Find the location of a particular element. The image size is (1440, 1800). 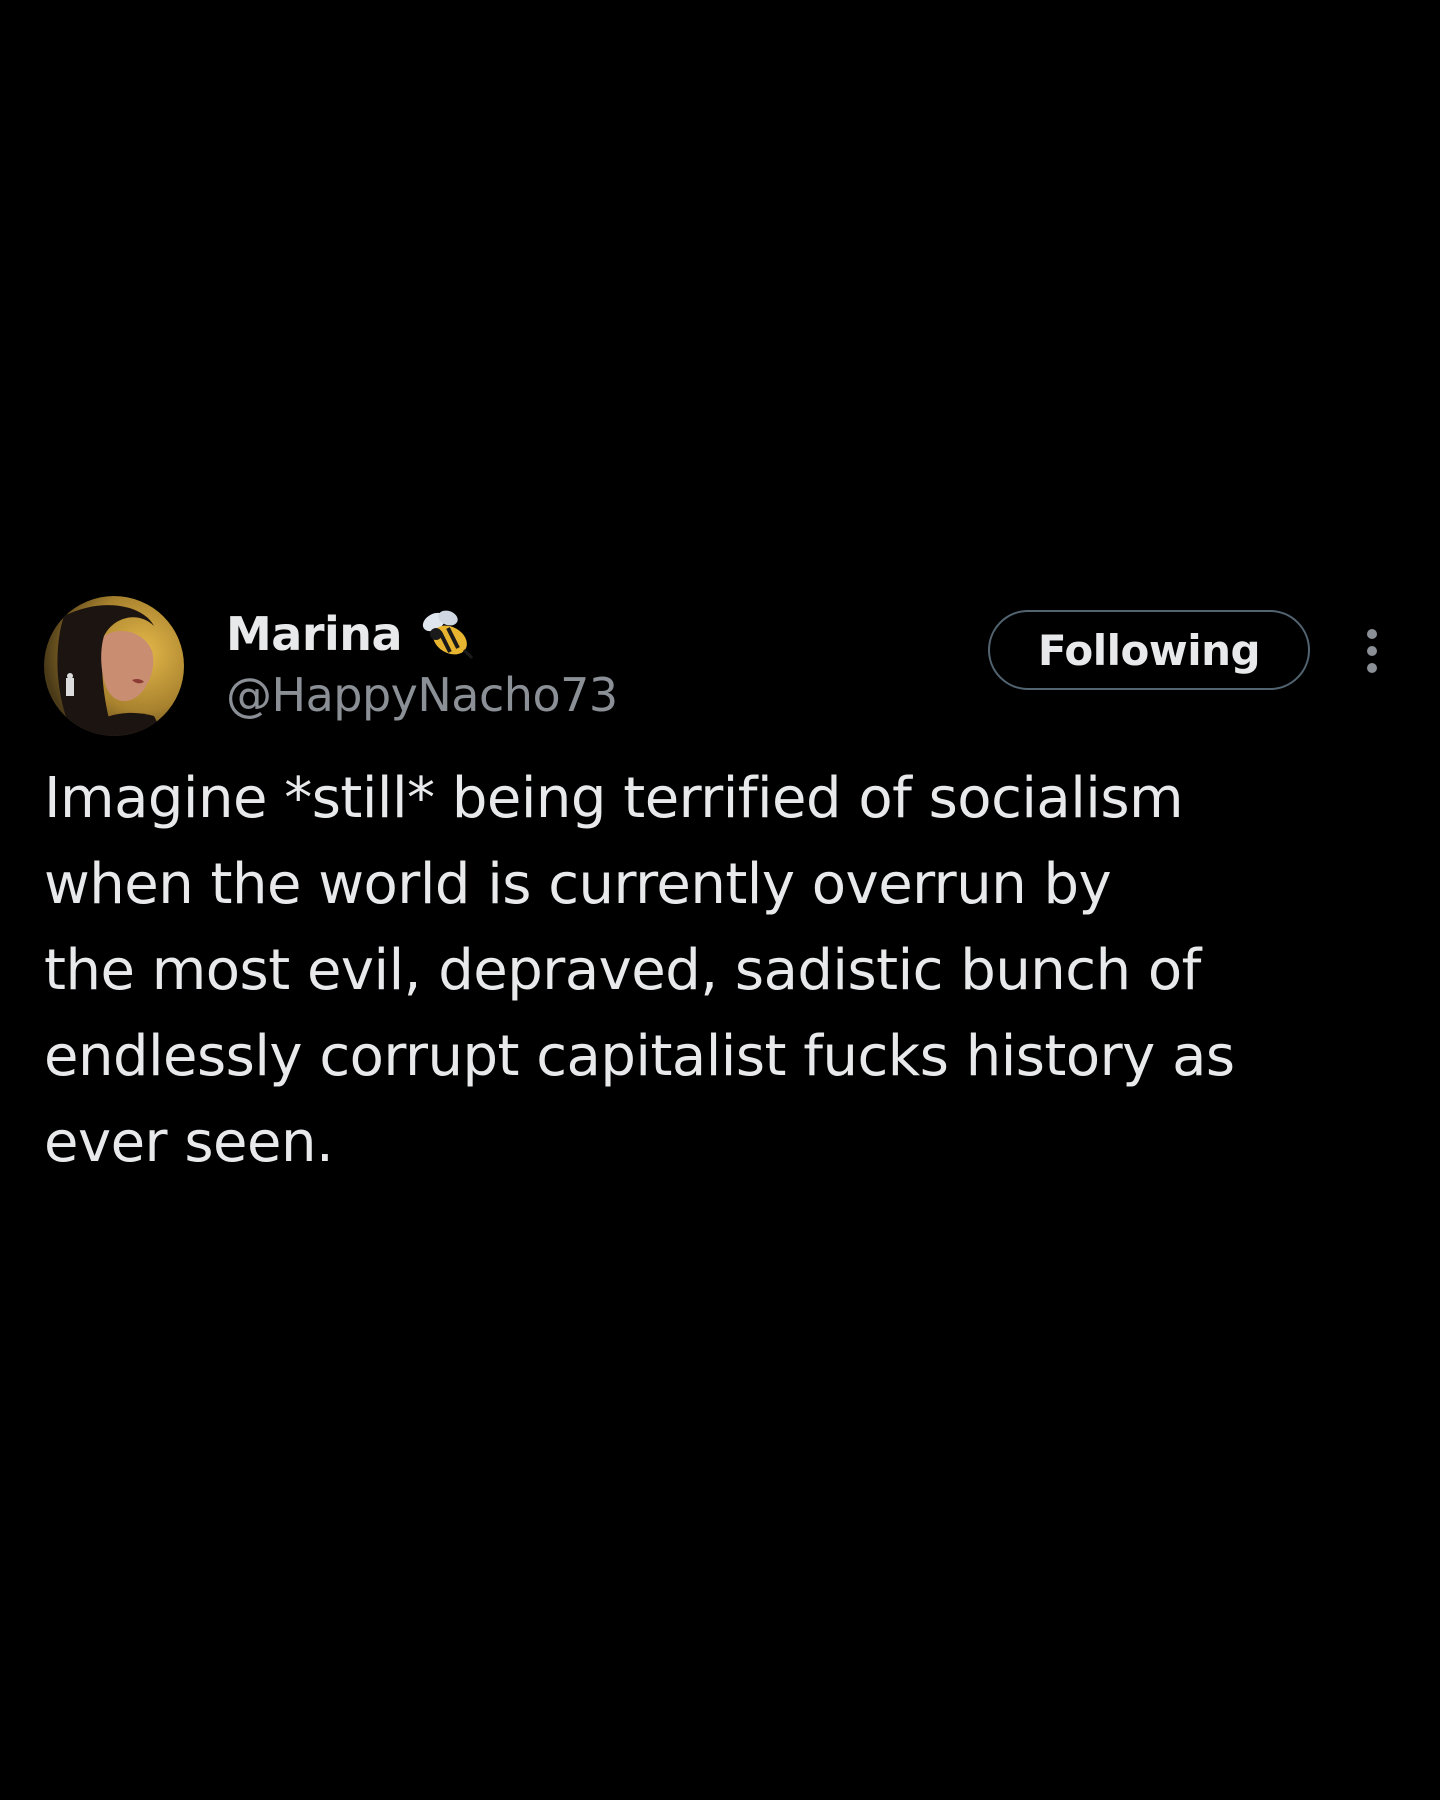

author-handle: @HappyNacho73 is located at coordinates (422, 695).